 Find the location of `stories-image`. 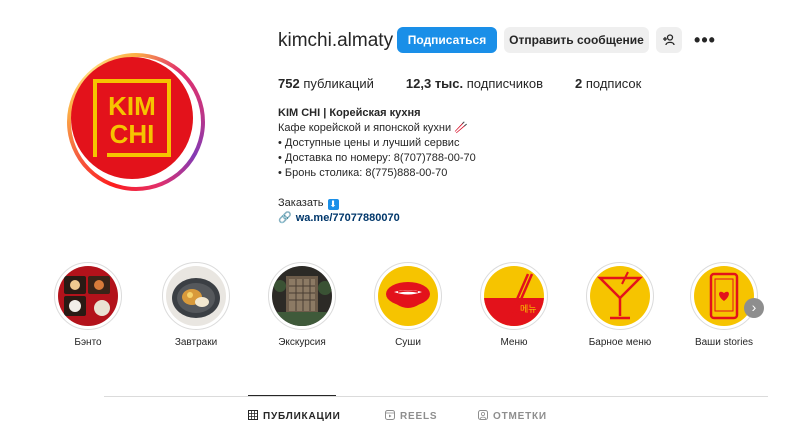

stories-image is located at coordinates (724, 296).